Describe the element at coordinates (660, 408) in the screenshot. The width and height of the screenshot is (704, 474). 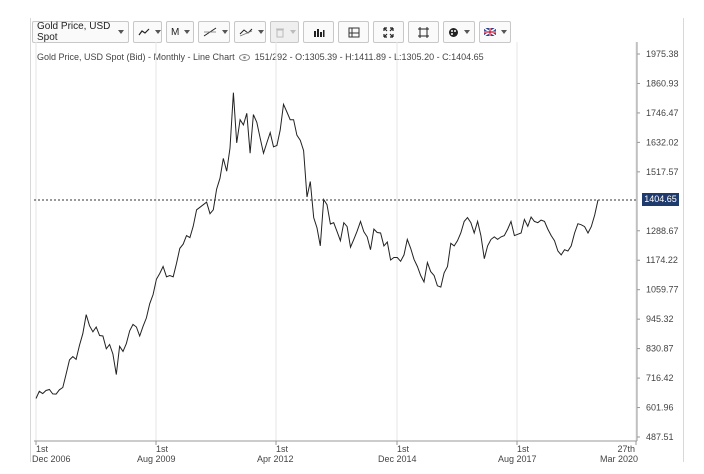
I see `y-tick-label: 601.96` at that location.